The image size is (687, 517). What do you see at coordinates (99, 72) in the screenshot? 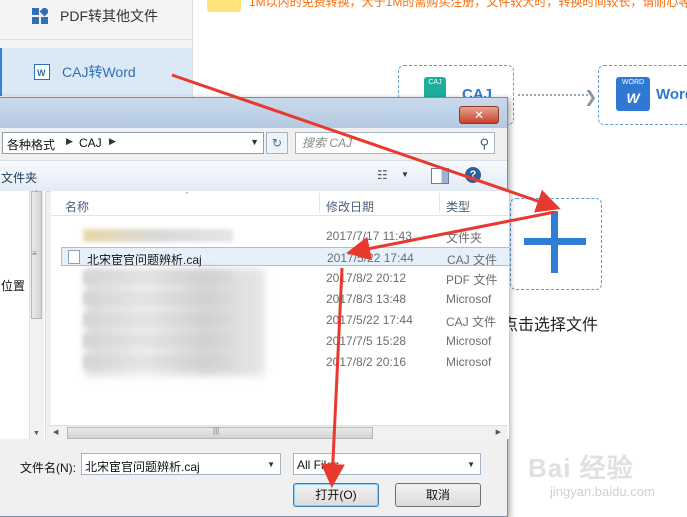
I see `sidebar-item-label: CAJ转Word` at bounding box center [99, 72].